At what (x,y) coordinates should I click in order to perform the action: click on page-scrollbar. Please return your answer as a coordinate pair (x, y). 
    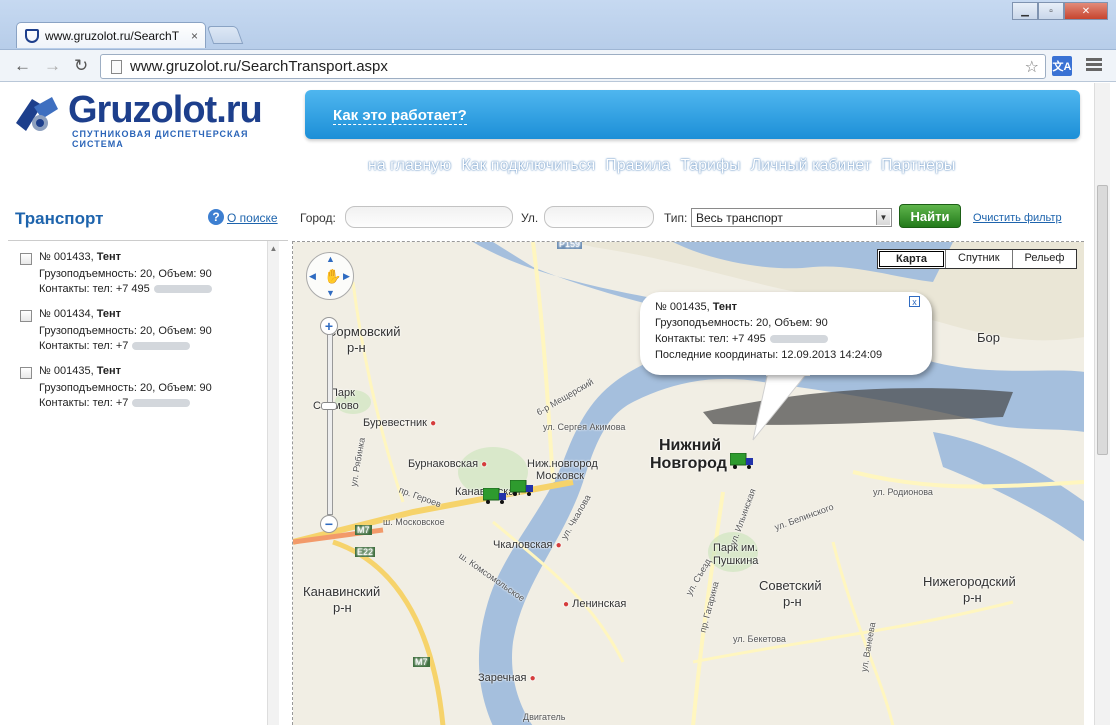
    Looking at the image, I should click on (1102, 404).